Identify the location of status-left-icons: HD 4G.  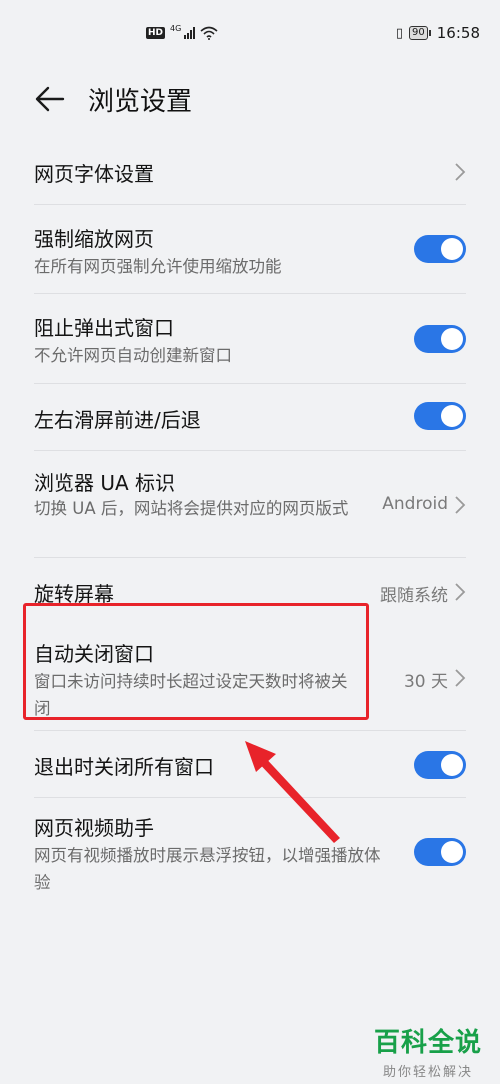
(182, 31).